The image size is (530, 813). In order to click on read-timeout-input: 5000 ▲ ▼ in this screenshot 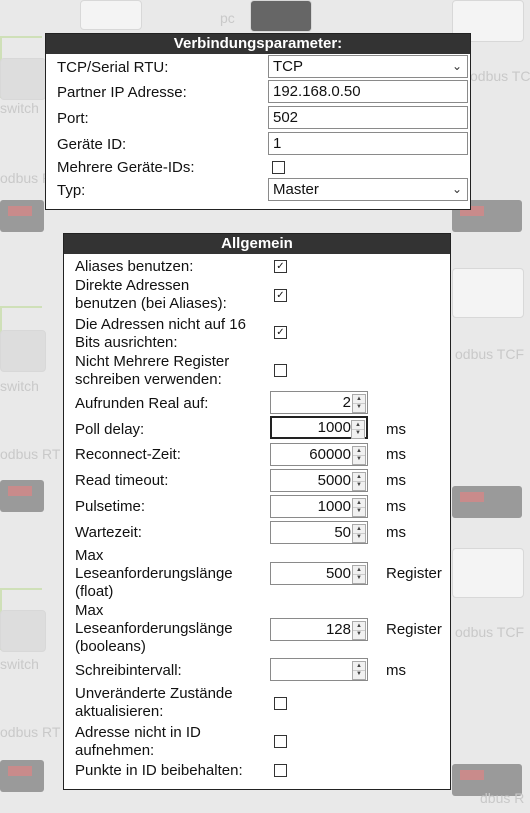, I will do `click(319, 480)`.